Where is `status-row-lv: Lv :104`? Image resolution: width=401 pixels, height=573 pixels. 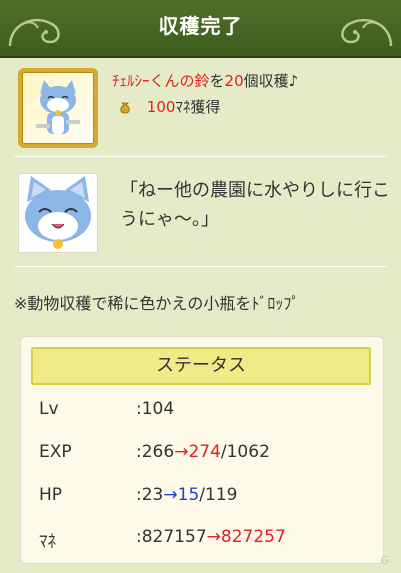
status-row-lv: Lv :104 is located at coordinates (106, 409).